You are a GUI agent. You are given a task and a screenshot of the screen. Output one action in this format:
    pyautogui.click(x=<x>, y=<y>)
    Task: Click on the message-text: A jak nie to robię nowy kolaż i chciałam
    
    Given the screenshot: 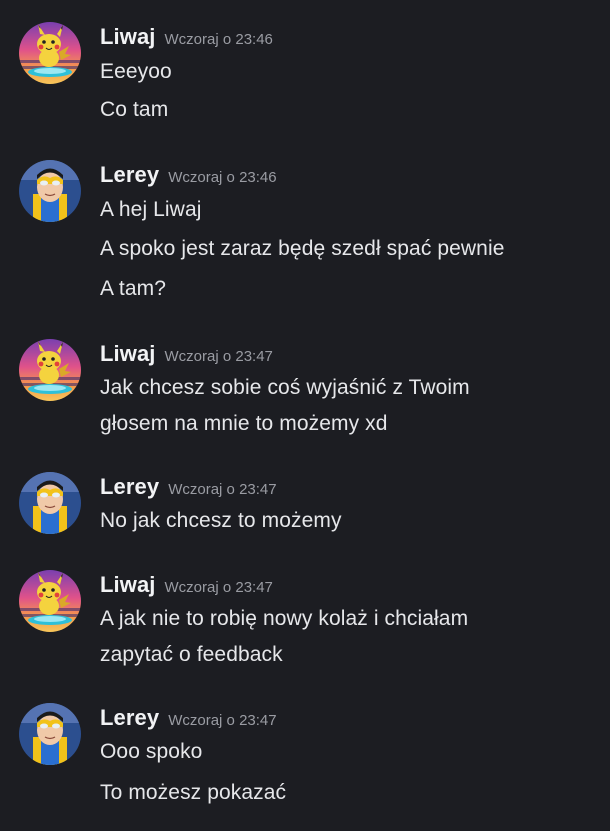 What is the action you would take?
    pyautogui.click(x=284, y=618)
    